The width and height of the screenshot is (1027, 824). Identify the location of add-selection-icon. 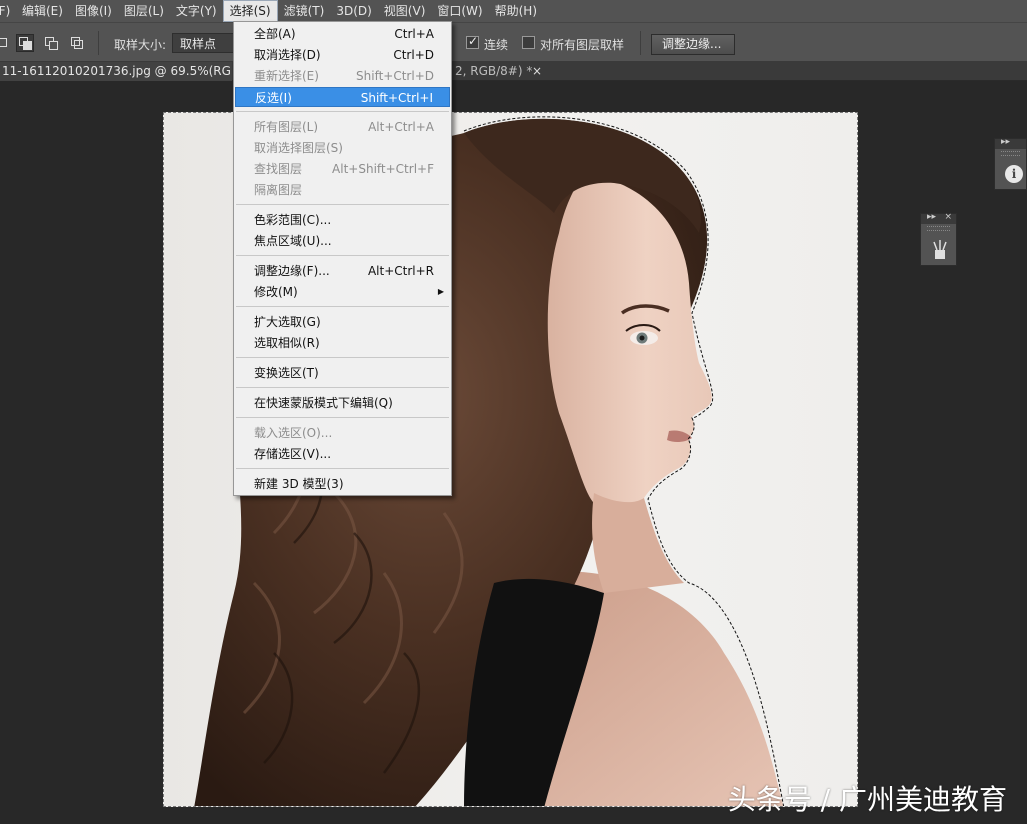
(25, 43).